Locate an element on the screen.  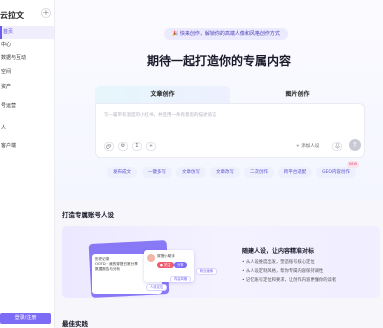
add-icon: + is located at coordinates (151, 146).